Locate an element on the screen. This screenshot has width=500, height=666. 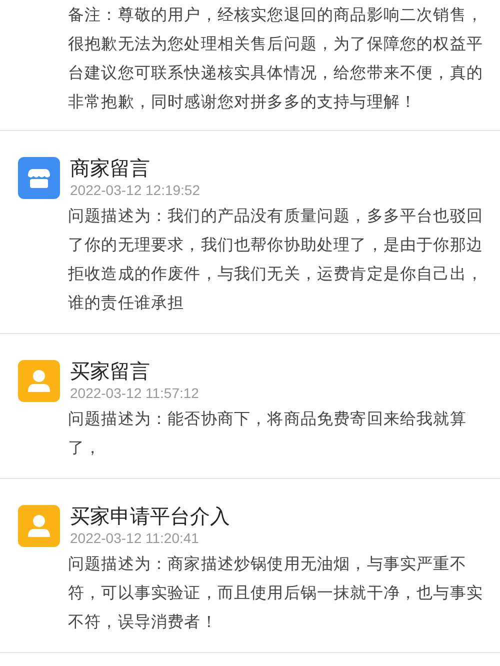
message-text: 问题描述为：商家描述炒锅使用无油烟，与事实严重不符，可以事实验证，而且使用后锅一抹就干净，也与事实不符，误导消费者！ is located at coordinates (276, 593).